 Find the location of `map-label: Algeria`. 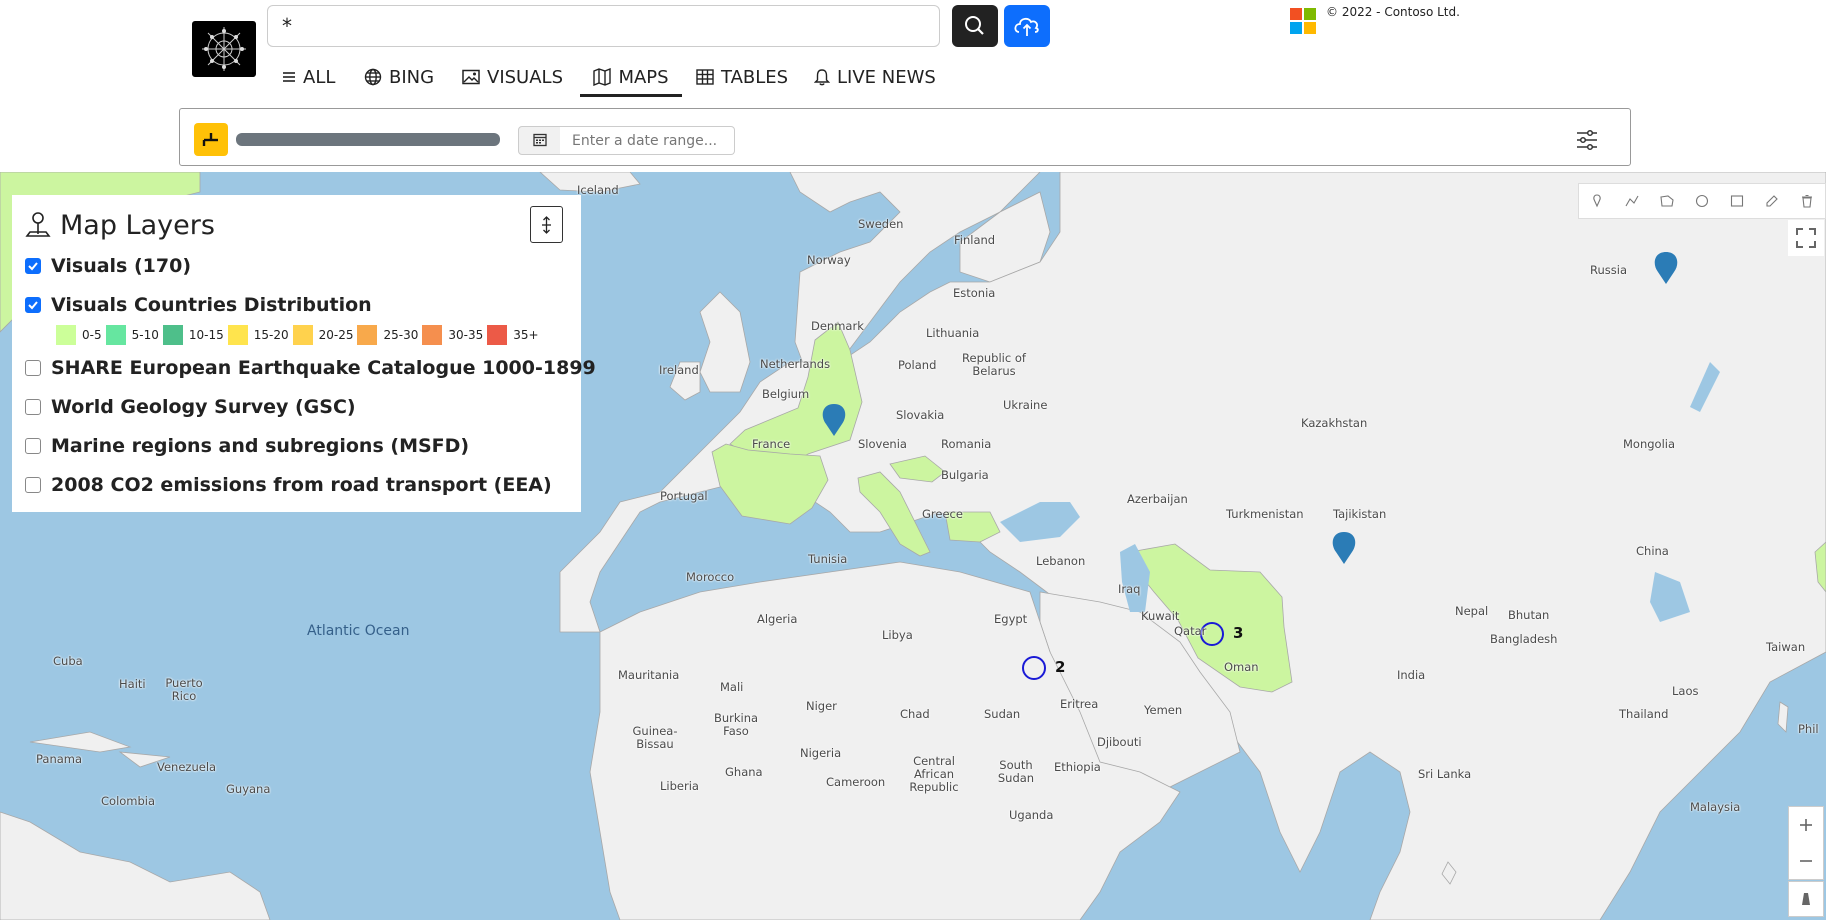

map-label: Algeria is located at coordinates (777, 619).